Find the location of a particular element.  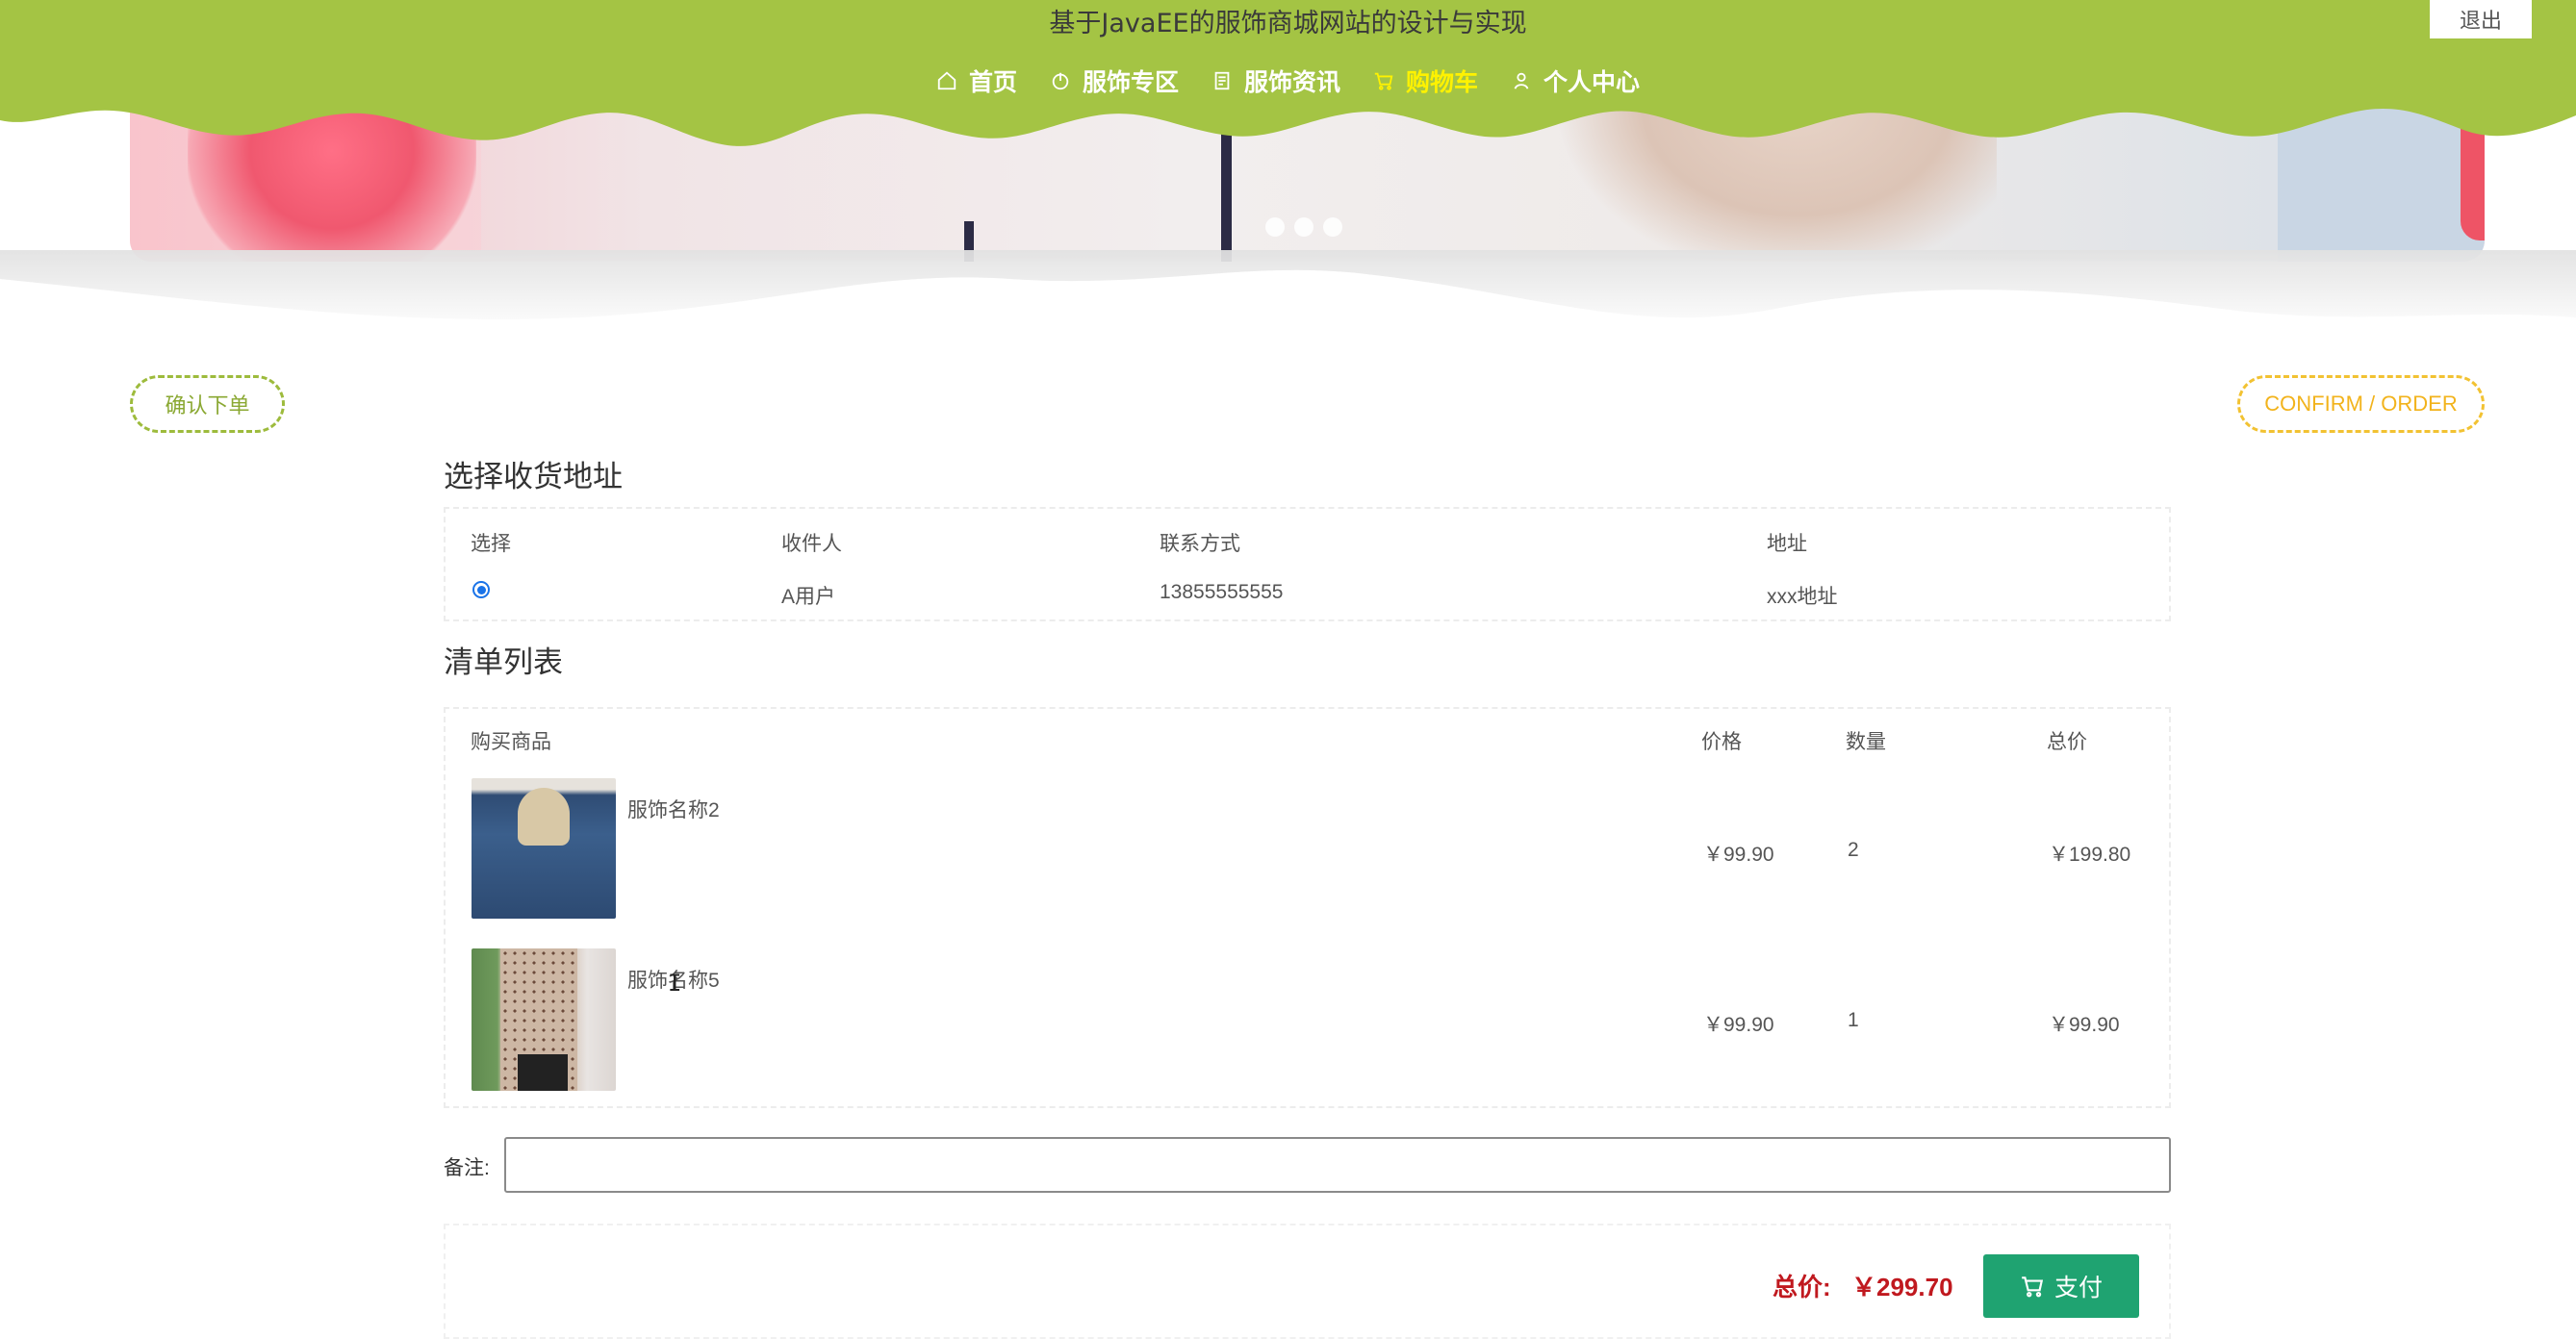

product-qty: 1 is located at coordinates (1853, 1020).